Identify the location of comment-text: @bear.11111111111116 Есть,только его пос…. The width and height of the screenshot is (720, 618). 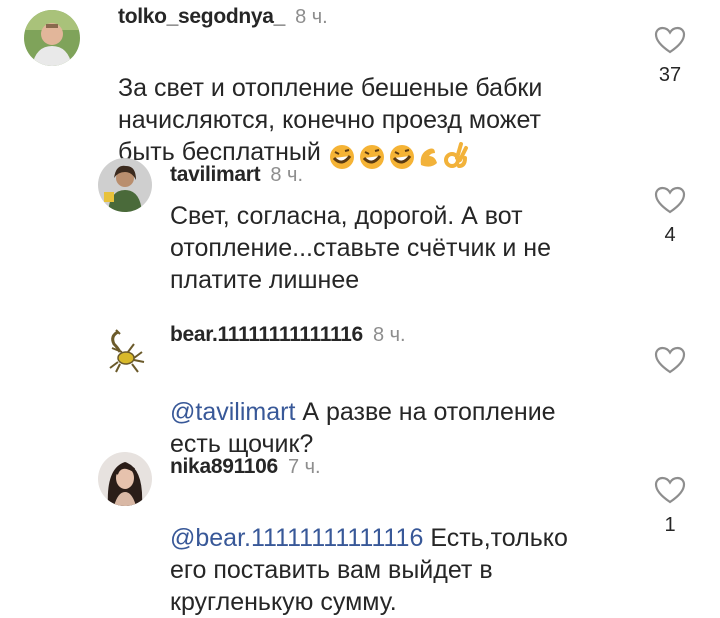
(405, 554).